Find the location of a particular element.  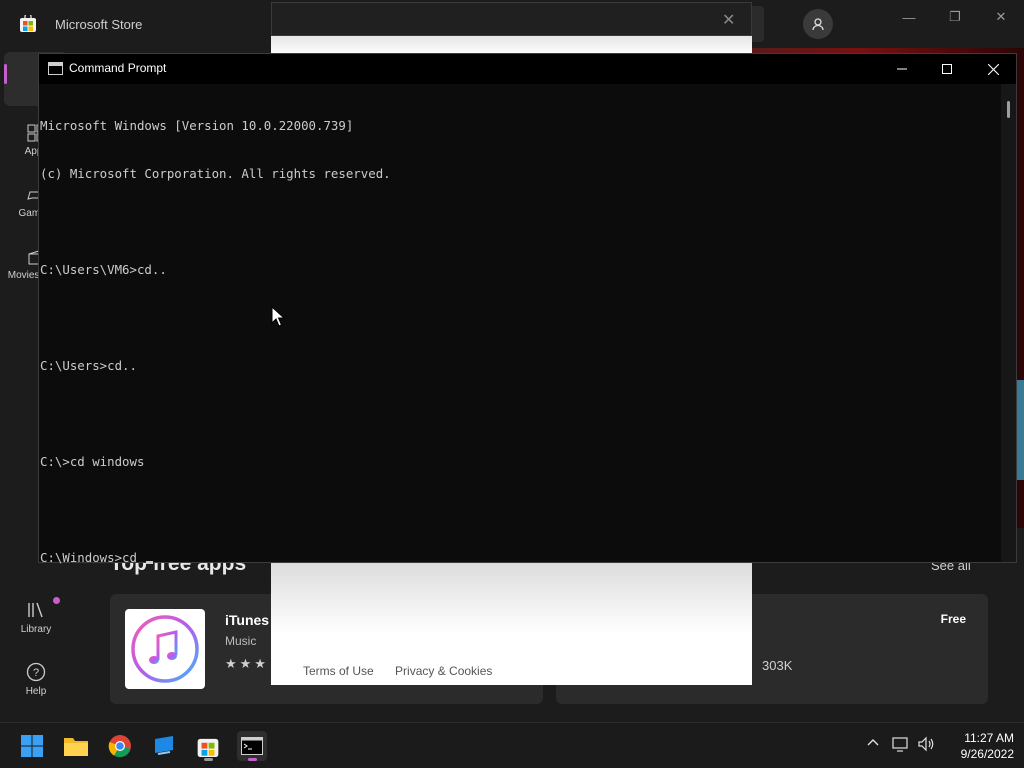

store-bag-icon is located at coordinates (208, 747).